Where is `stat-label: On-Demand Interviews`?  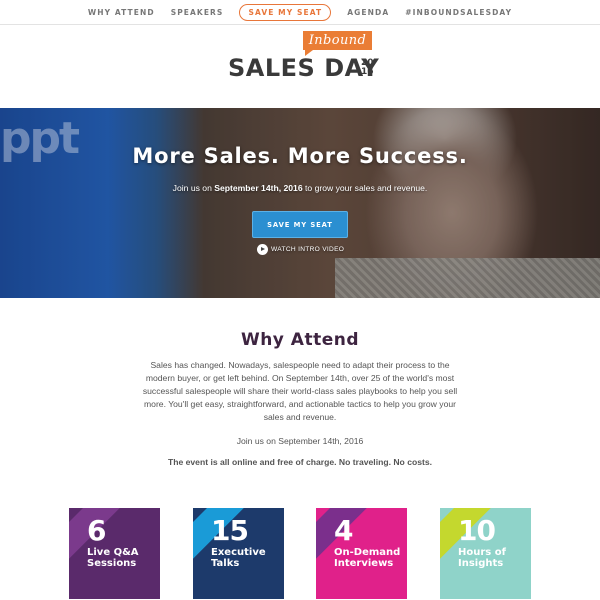
stat-label: On-Demand Interviews is located at coordinates (367, 558).